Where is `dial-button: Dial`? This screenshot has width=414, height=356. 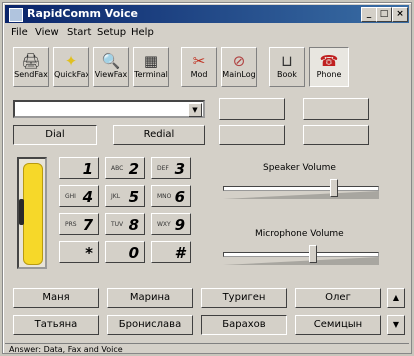
dial-button: Dial is located at coordinates (55, 135).